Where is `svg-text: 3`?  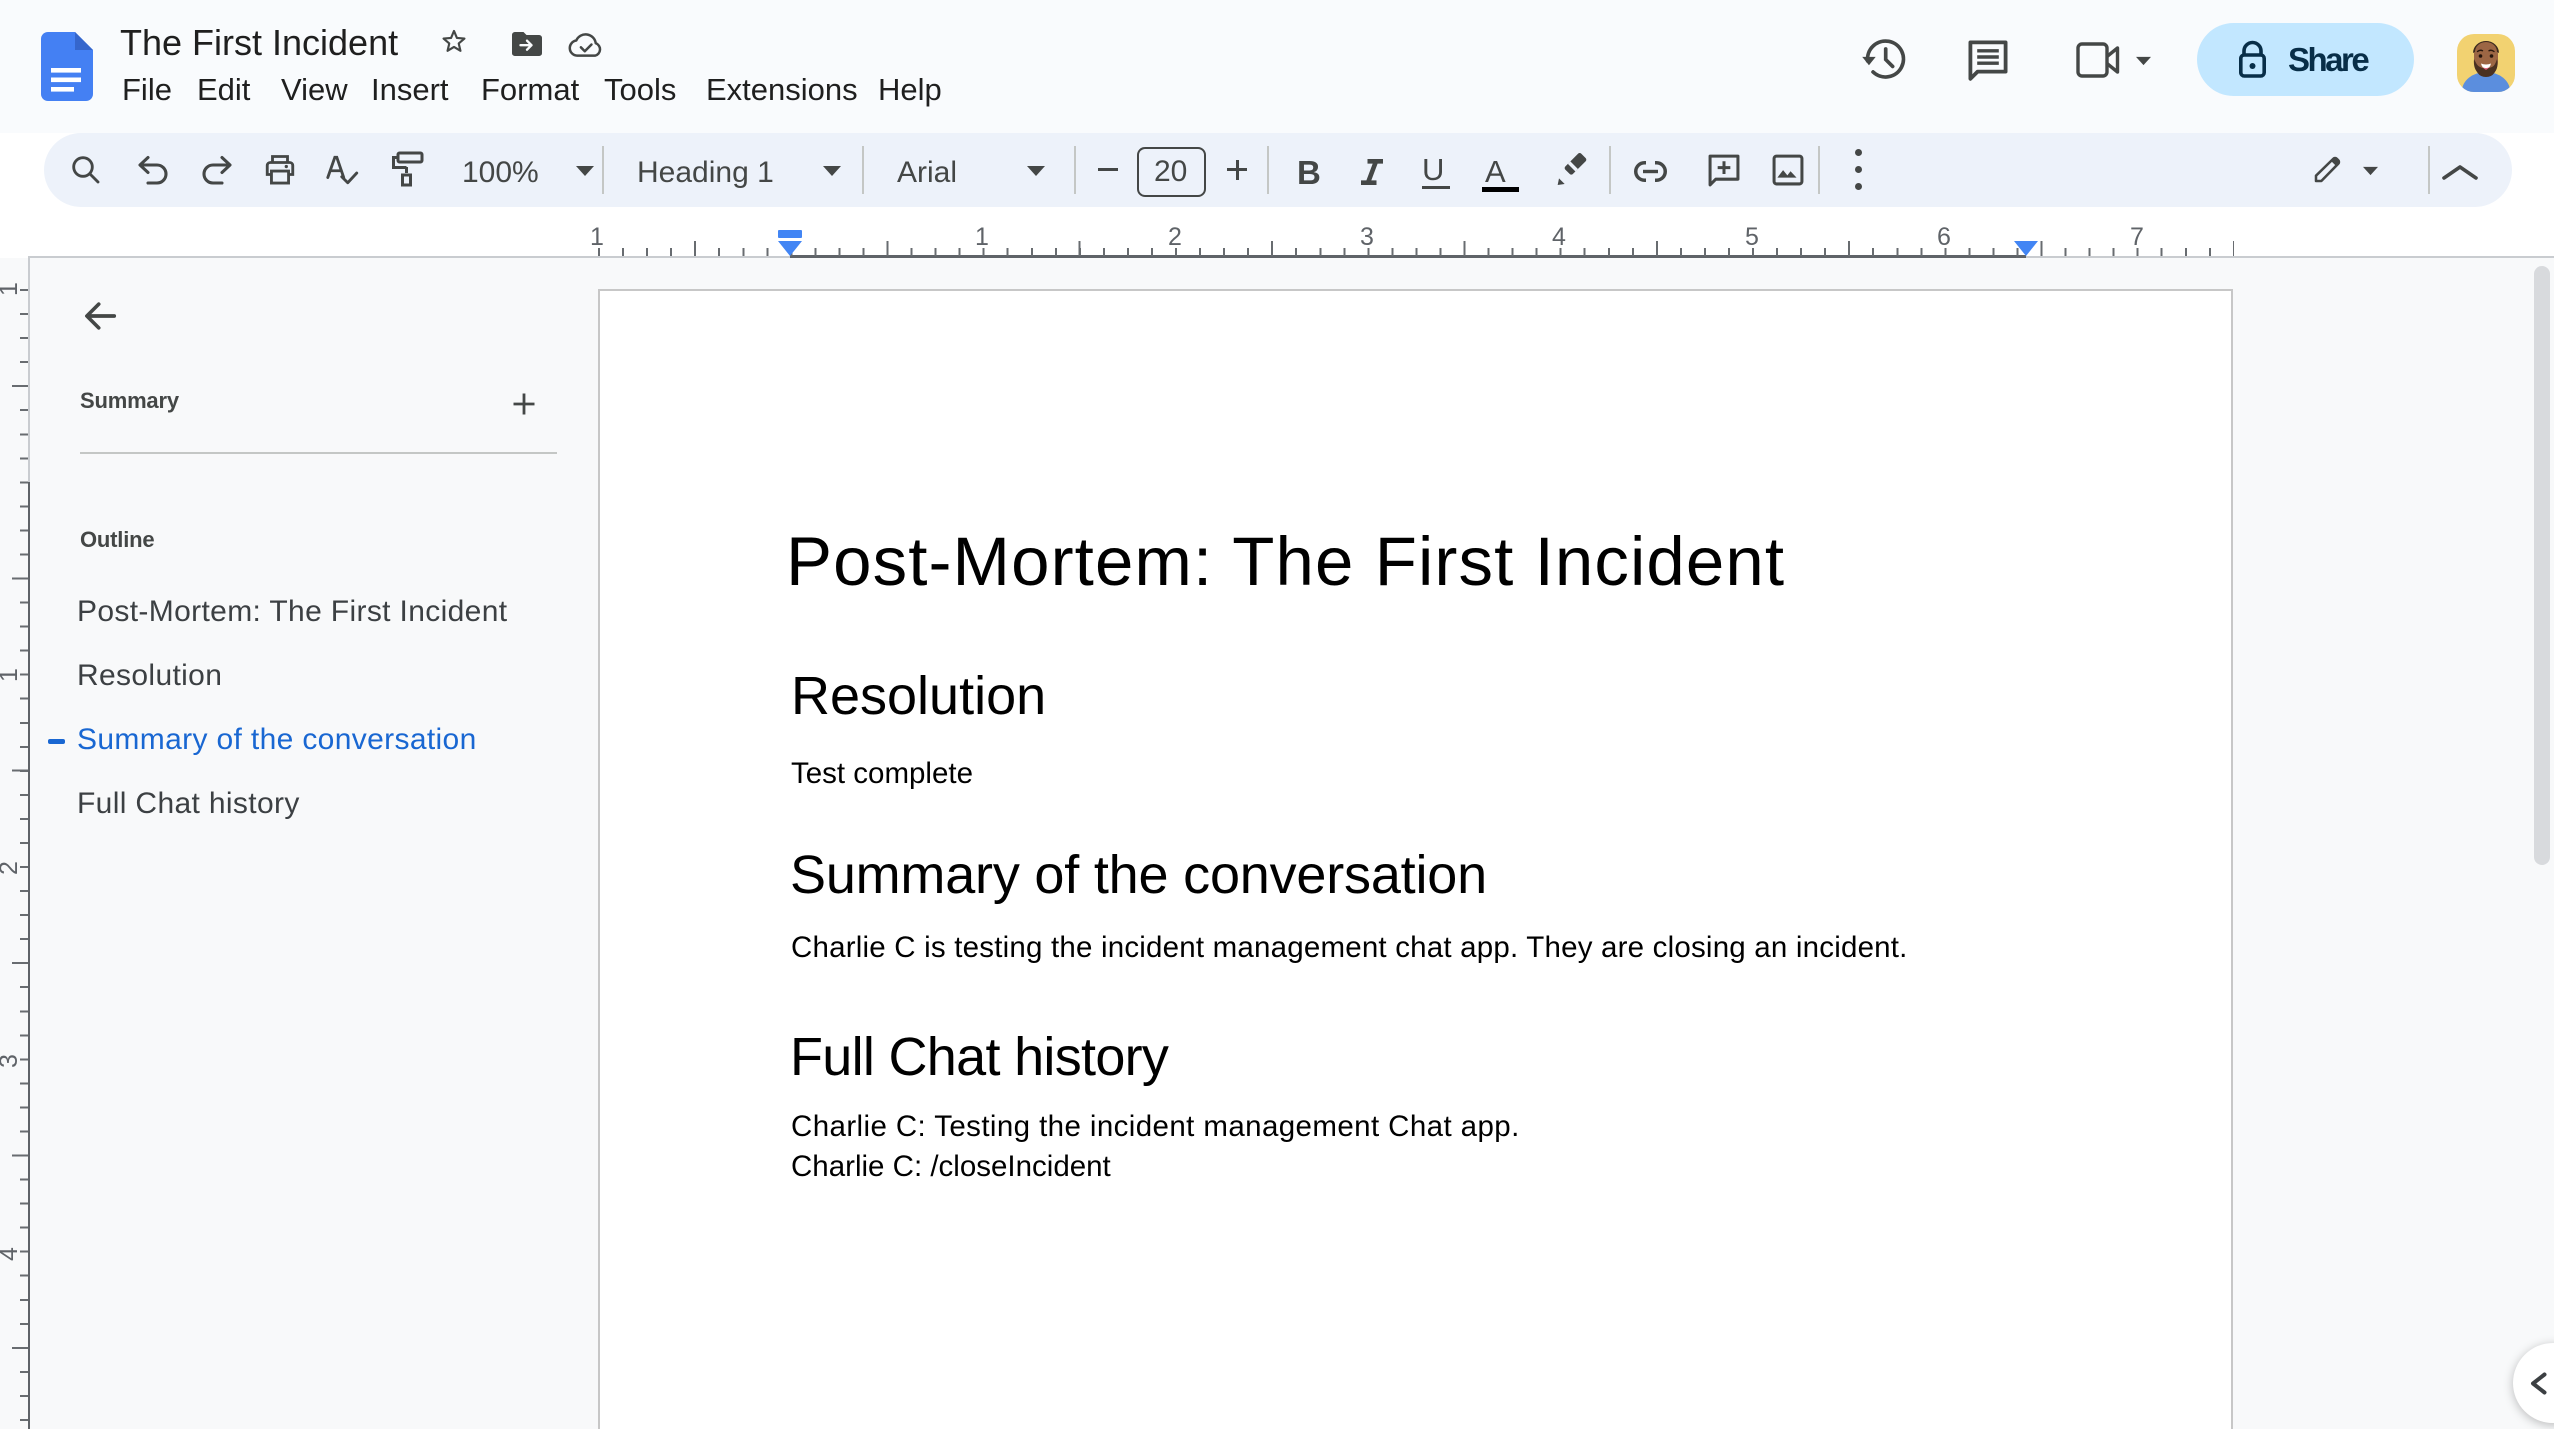 svg-text: 3 is located at coordinates (11, 1061).